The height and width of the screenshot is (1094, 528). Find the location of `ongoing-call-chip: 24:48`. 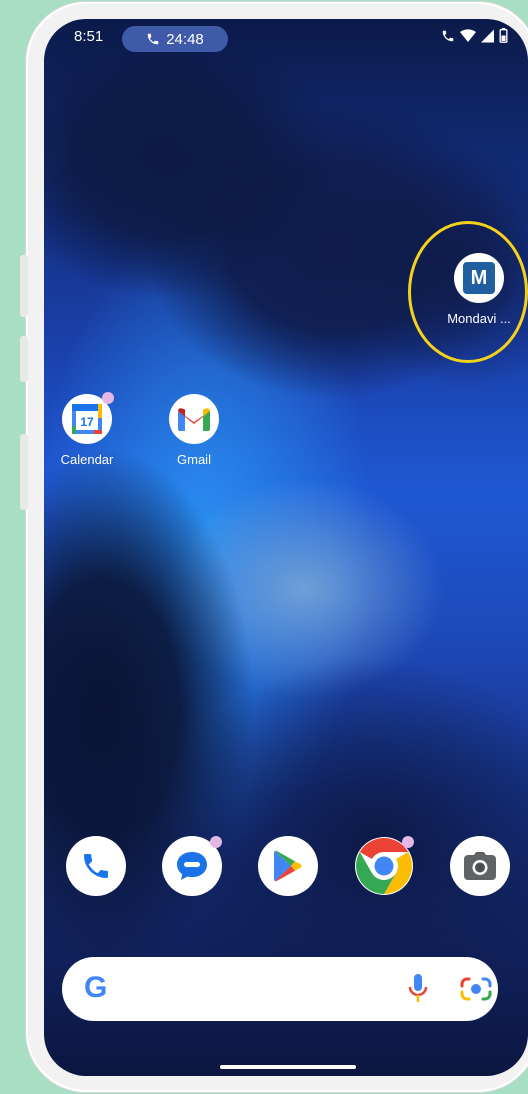

ongoing-call-chip: 24:48 is located at coordinates (175, 39).